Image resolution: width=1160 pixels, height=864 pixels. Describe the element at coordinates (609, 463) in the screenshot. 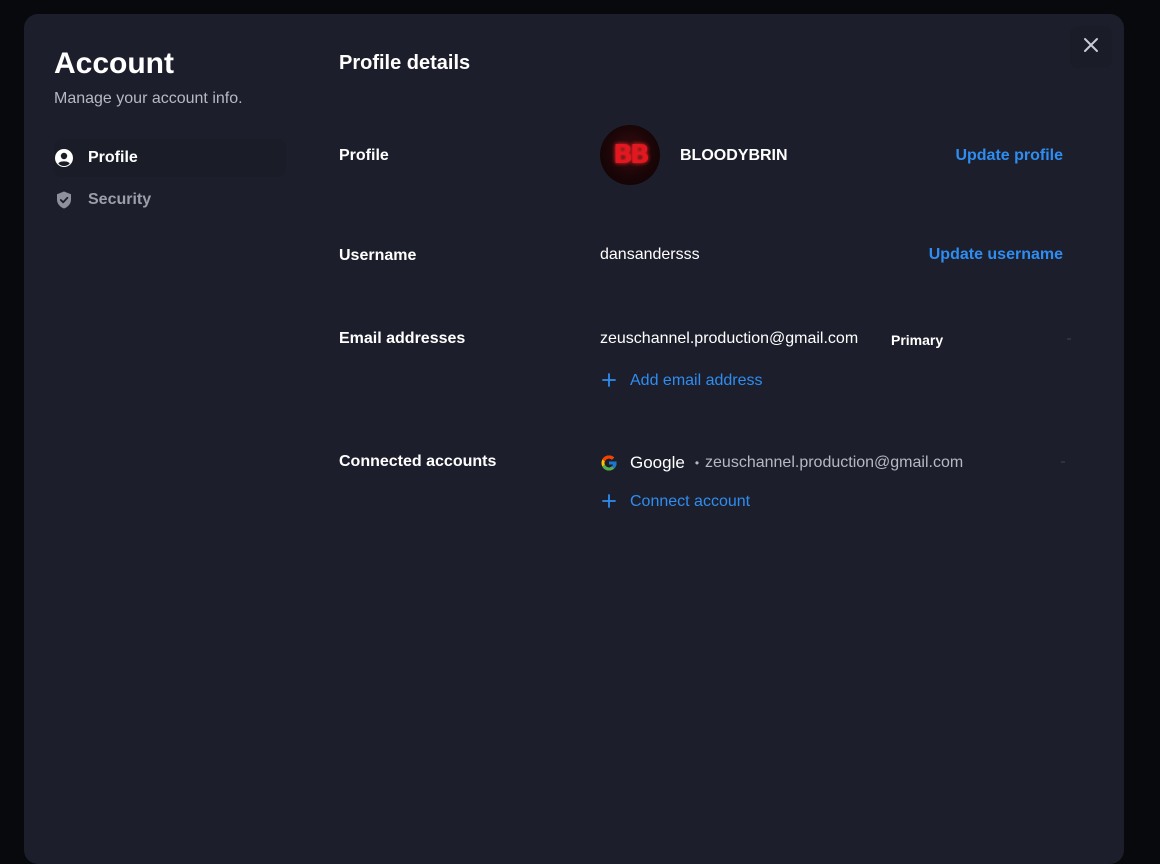

I see `google-icon` at that location.